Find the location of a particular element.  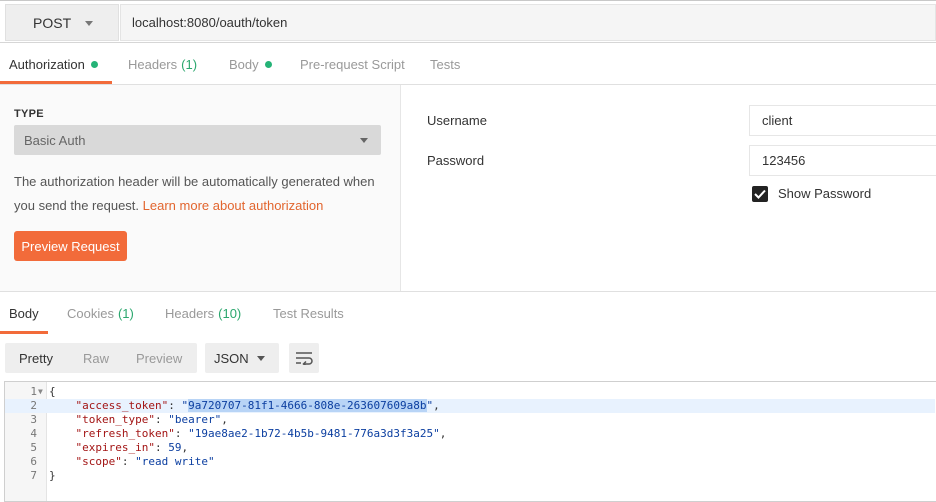

tab-test-results-label: Test Results is located at coordinates (308, 313).